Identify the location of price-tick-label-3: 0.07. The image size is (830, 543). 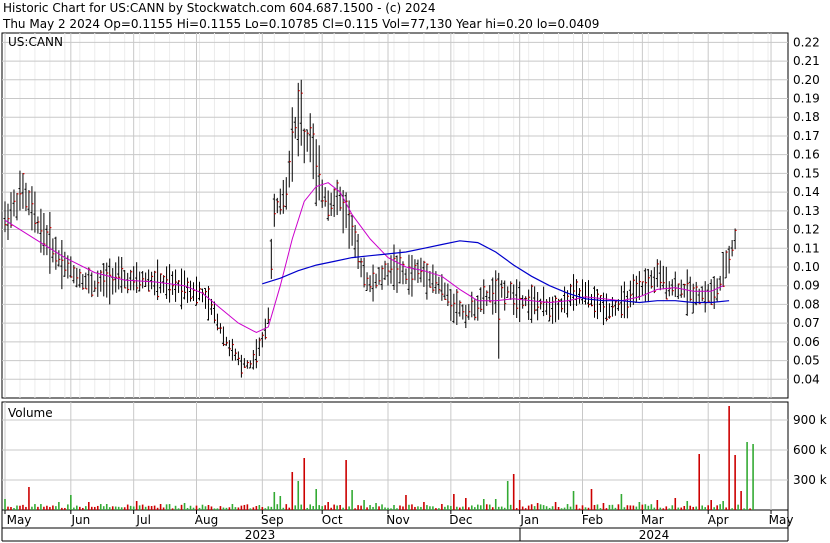
(806, 323).